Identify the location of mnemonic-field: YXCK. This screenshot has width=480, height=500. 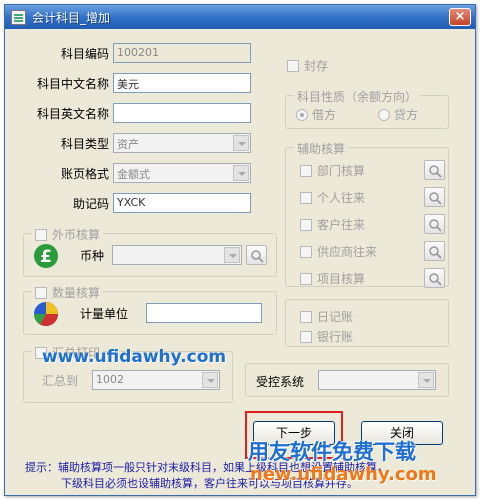
(182, 203).